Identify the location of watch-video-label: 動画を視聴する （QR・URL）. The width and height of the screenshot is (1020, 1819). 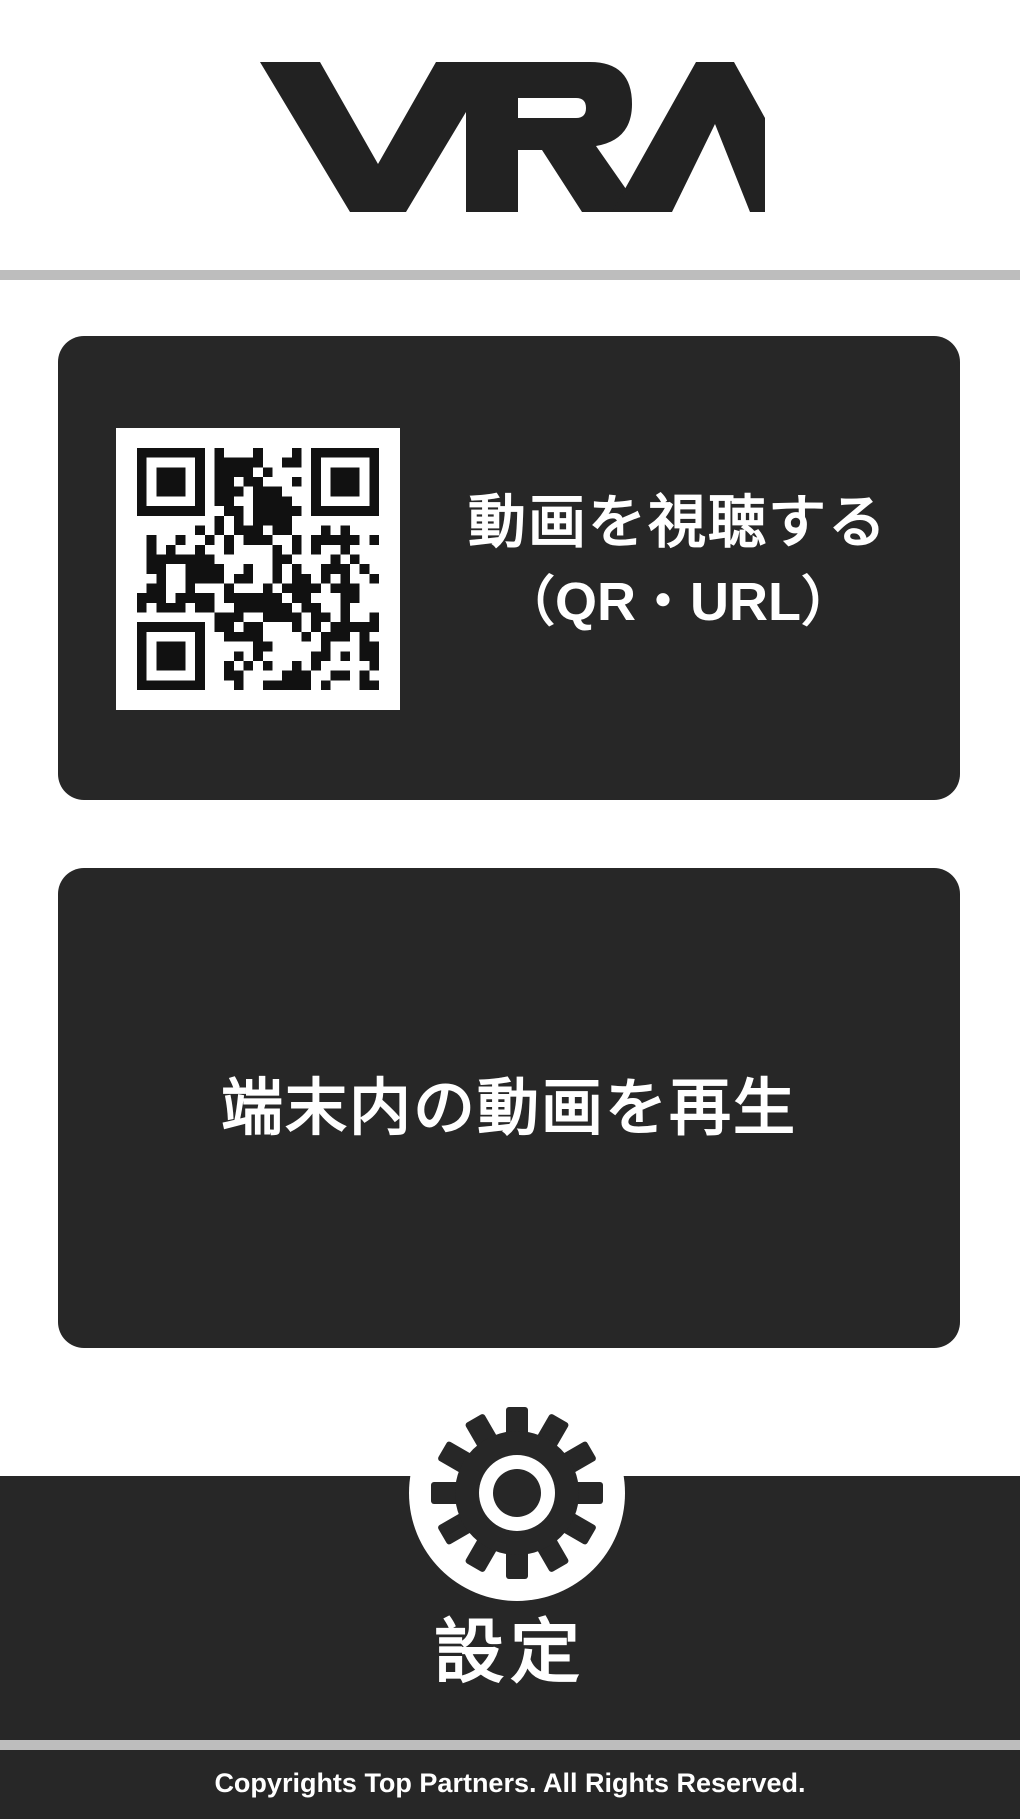
(678, 562).